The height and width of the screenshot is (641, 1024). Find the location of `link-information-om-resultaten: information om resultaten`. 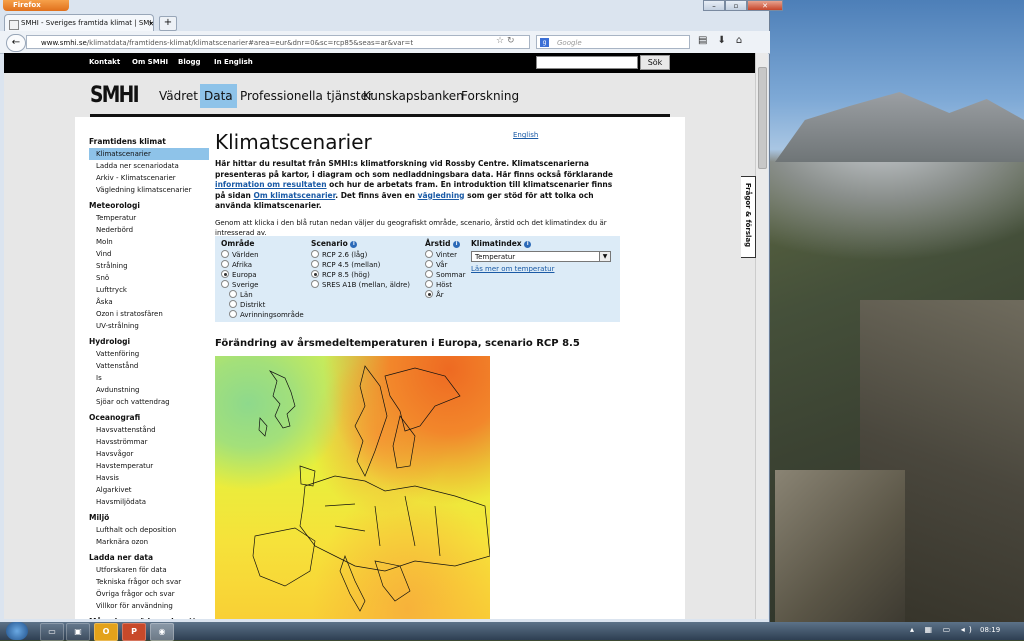

link-information-om-resultaten: information om resultaten is located at coordinates (271, 184).